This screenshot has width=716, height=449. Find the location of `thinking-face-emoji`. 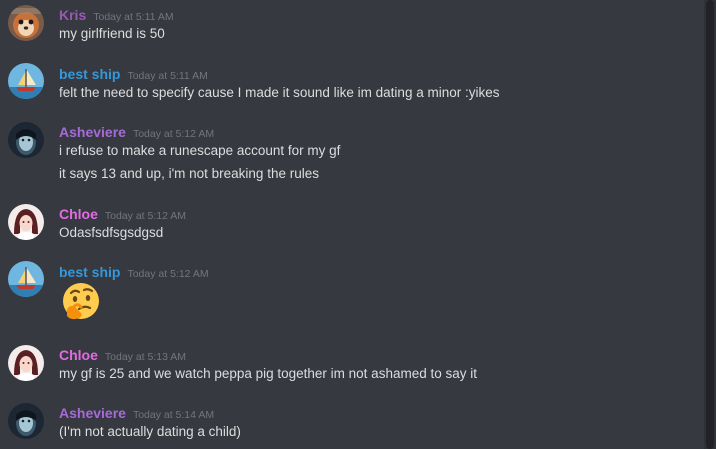

thinking-face-emoji is located at coordinates (81, 302).